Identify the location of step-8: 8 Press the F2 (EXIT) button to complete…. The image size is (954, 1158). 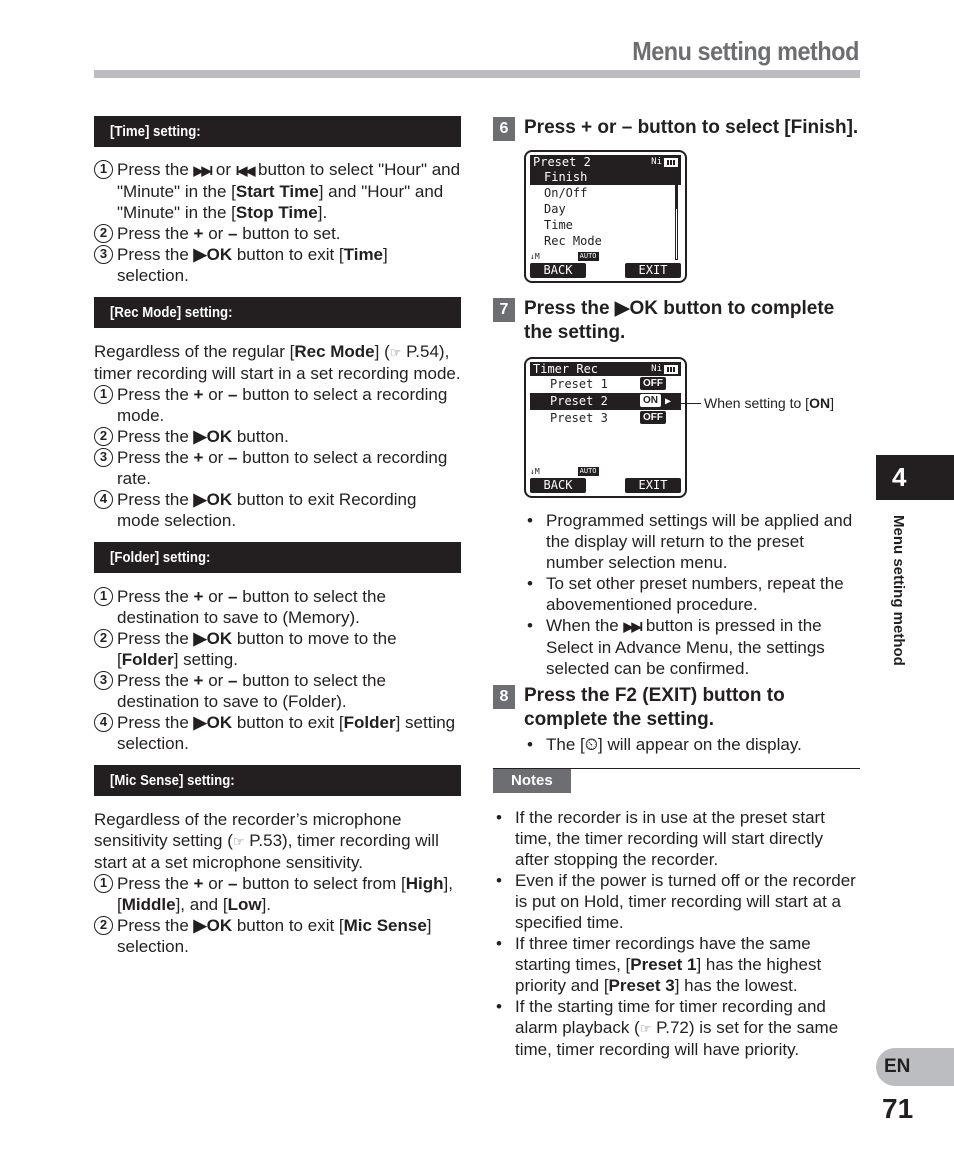
(676, 708).